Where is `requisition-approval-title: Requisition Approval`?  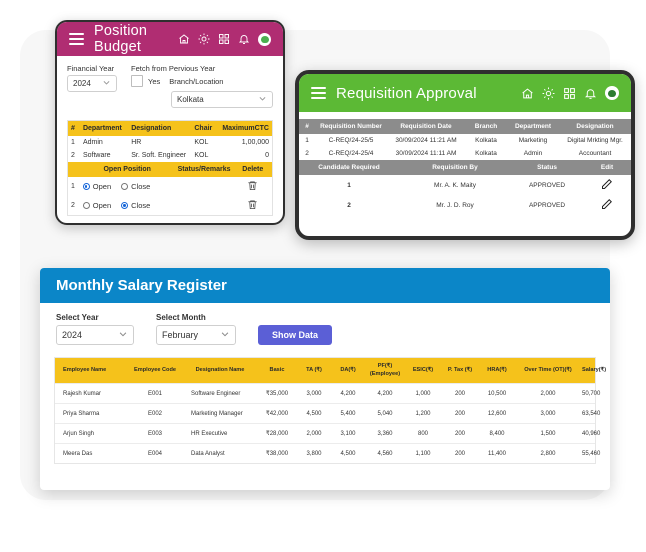
requisition-approval-title: Requisition Approval is located at coordinates (406, 93).